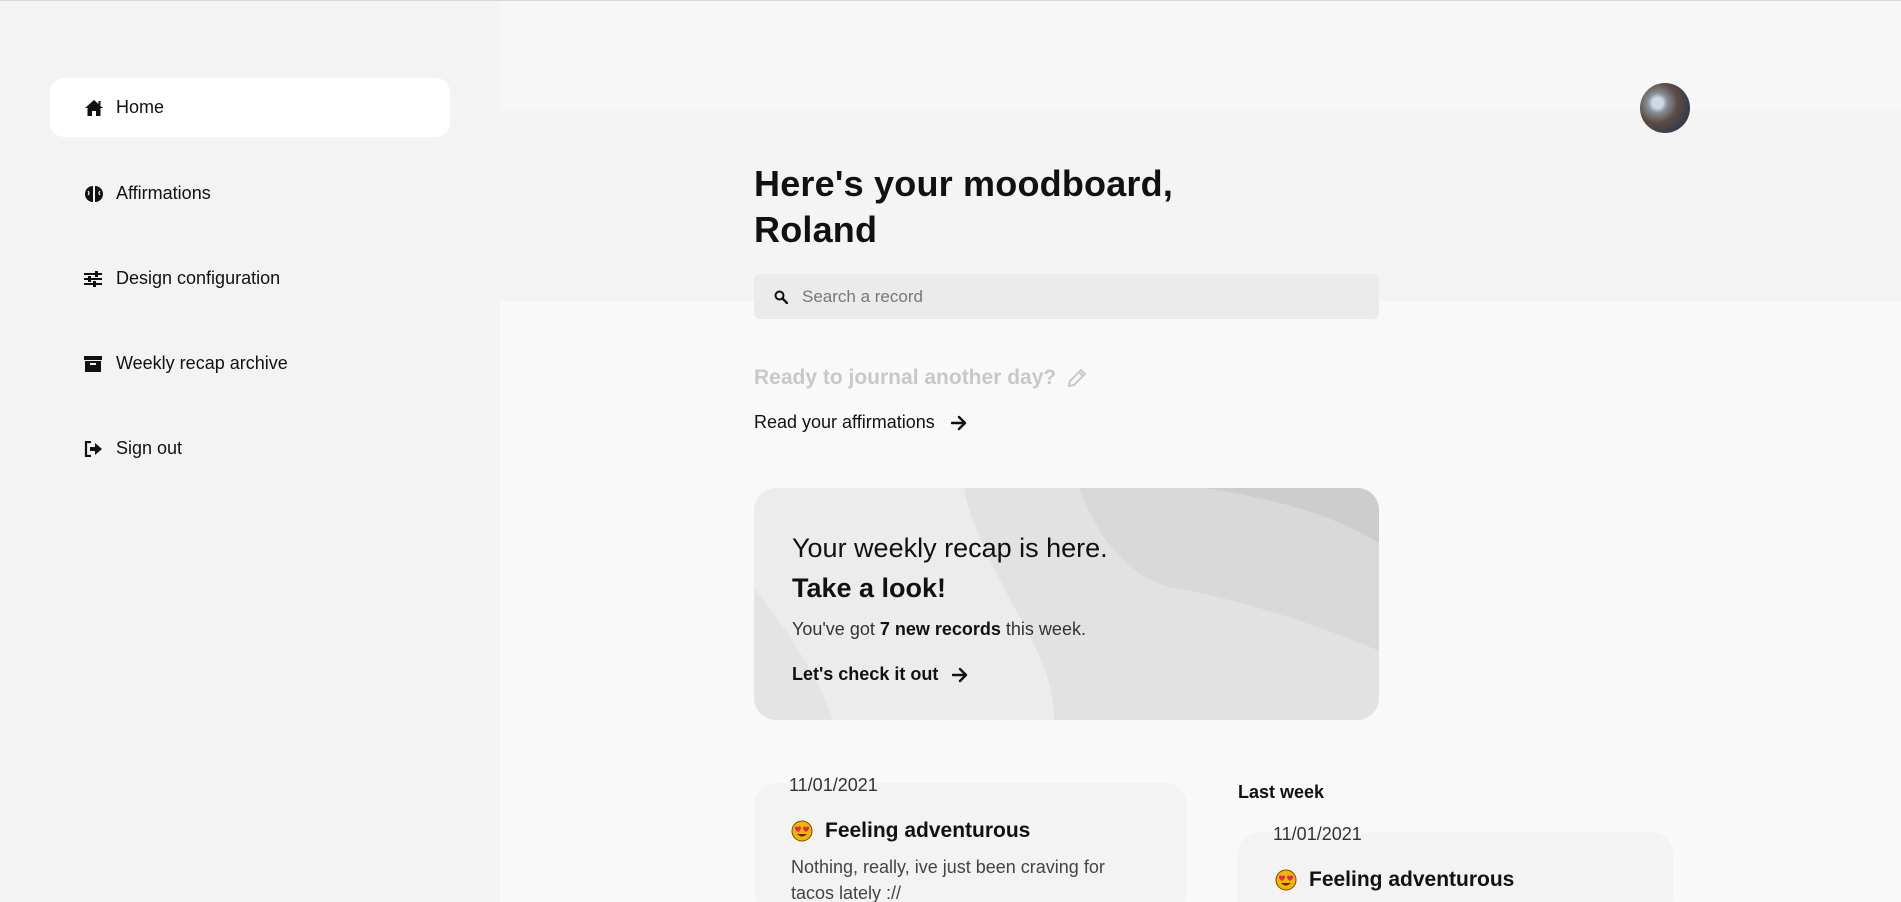 This screenshot has height=902, width=1901. What do you see at coordinates (96, 279) in the screenshot?
I see `sliders-icon` at bounding box center [96, 279].